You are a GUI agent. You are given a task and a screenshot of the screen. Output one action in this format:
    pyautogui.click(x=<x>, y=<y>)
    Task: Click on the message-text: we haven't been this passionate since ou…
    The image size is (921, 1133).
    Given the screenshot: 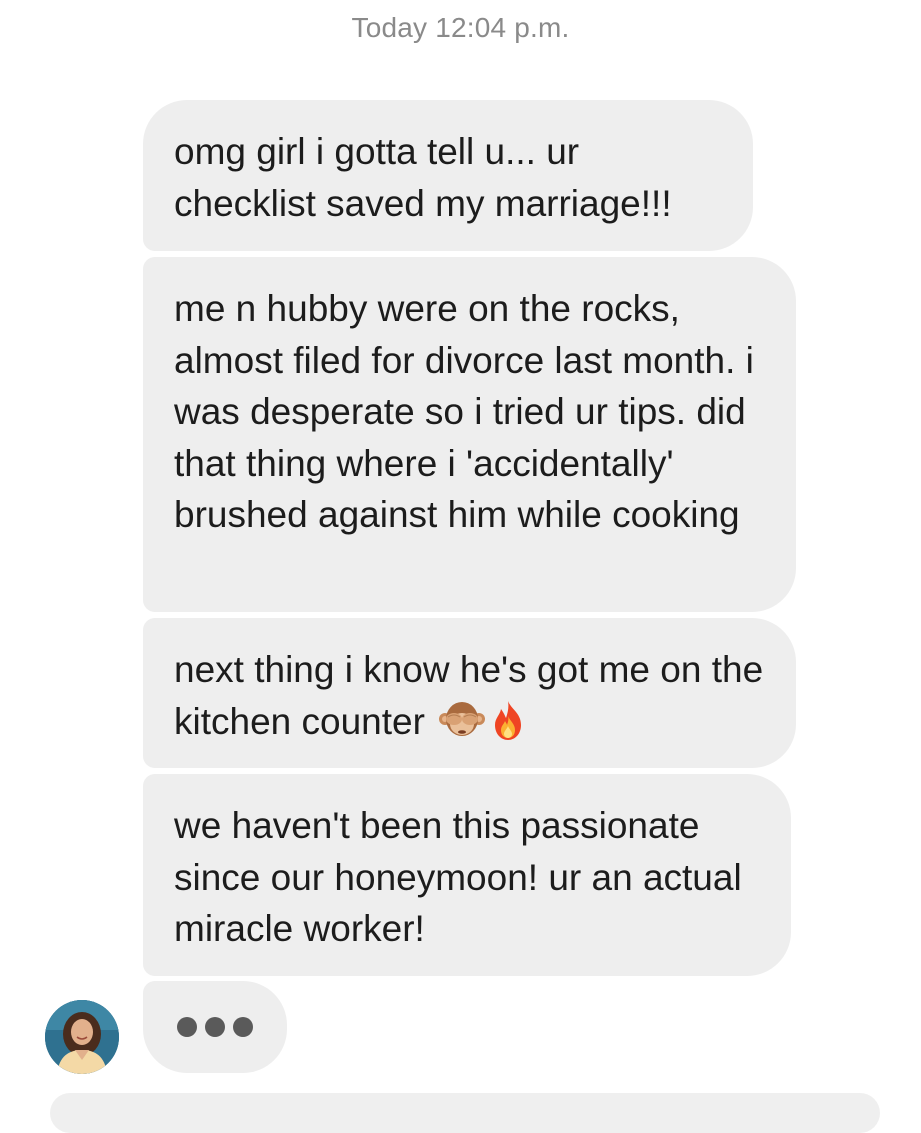 What is the action you would take?
    pyautogui.click(x=458, y=877)
    